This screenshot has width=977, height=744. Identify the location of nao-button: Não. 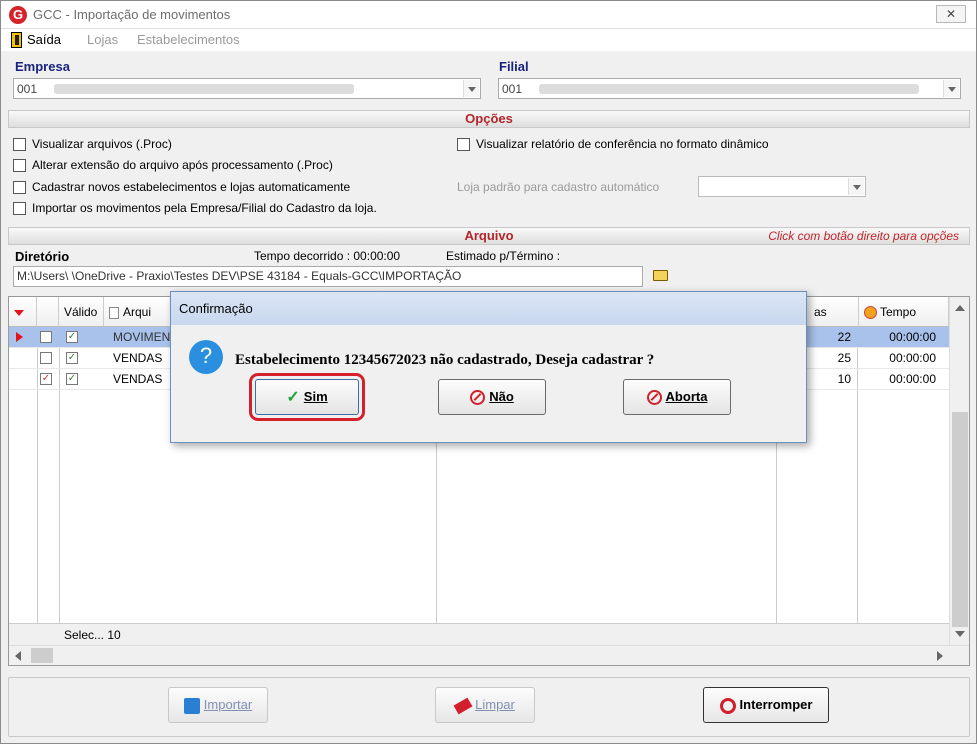
(492, 397).